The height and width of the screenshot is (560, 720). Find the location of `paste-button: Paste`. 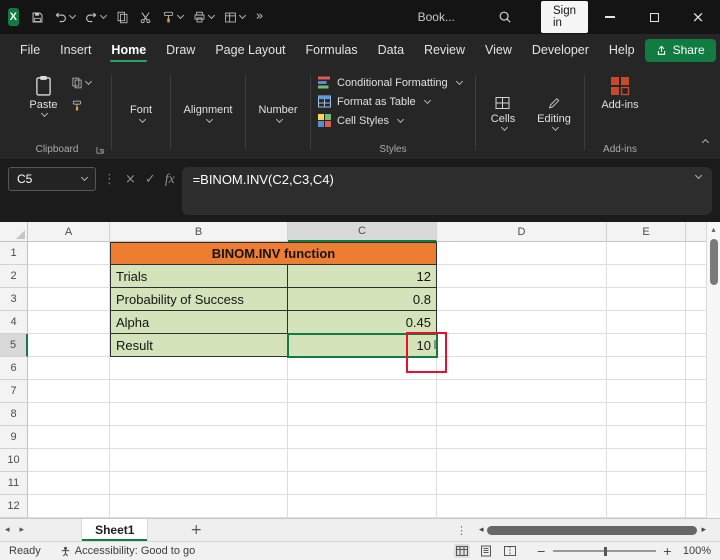

paste-button: Paste is located at coordinates (43, 95).